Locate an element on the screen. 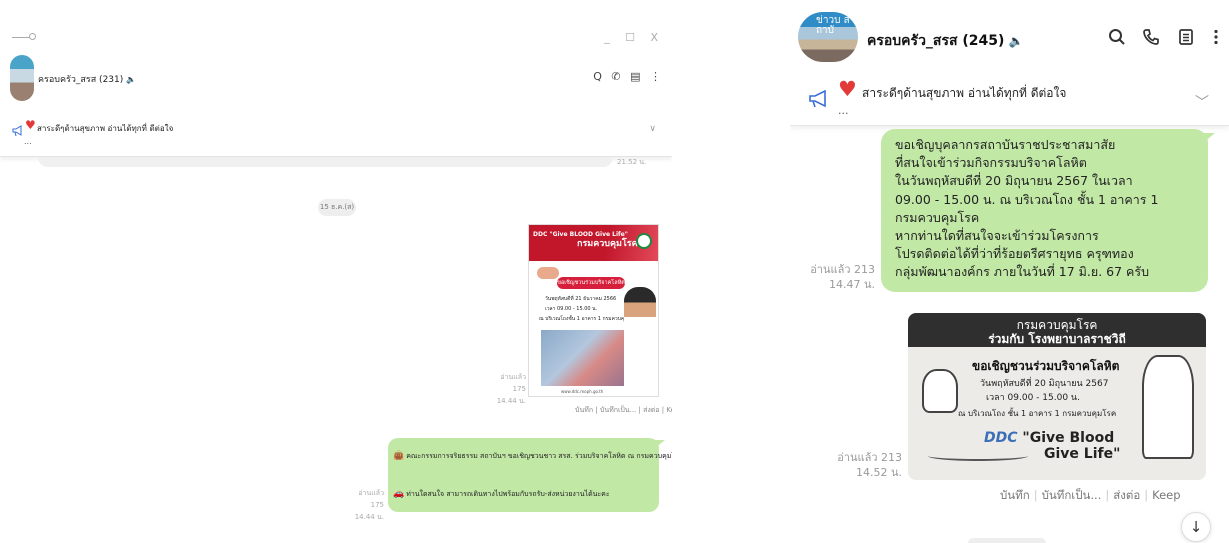  poster-slogan: DDC "Give Blood is located at coordinates (1049, 438).